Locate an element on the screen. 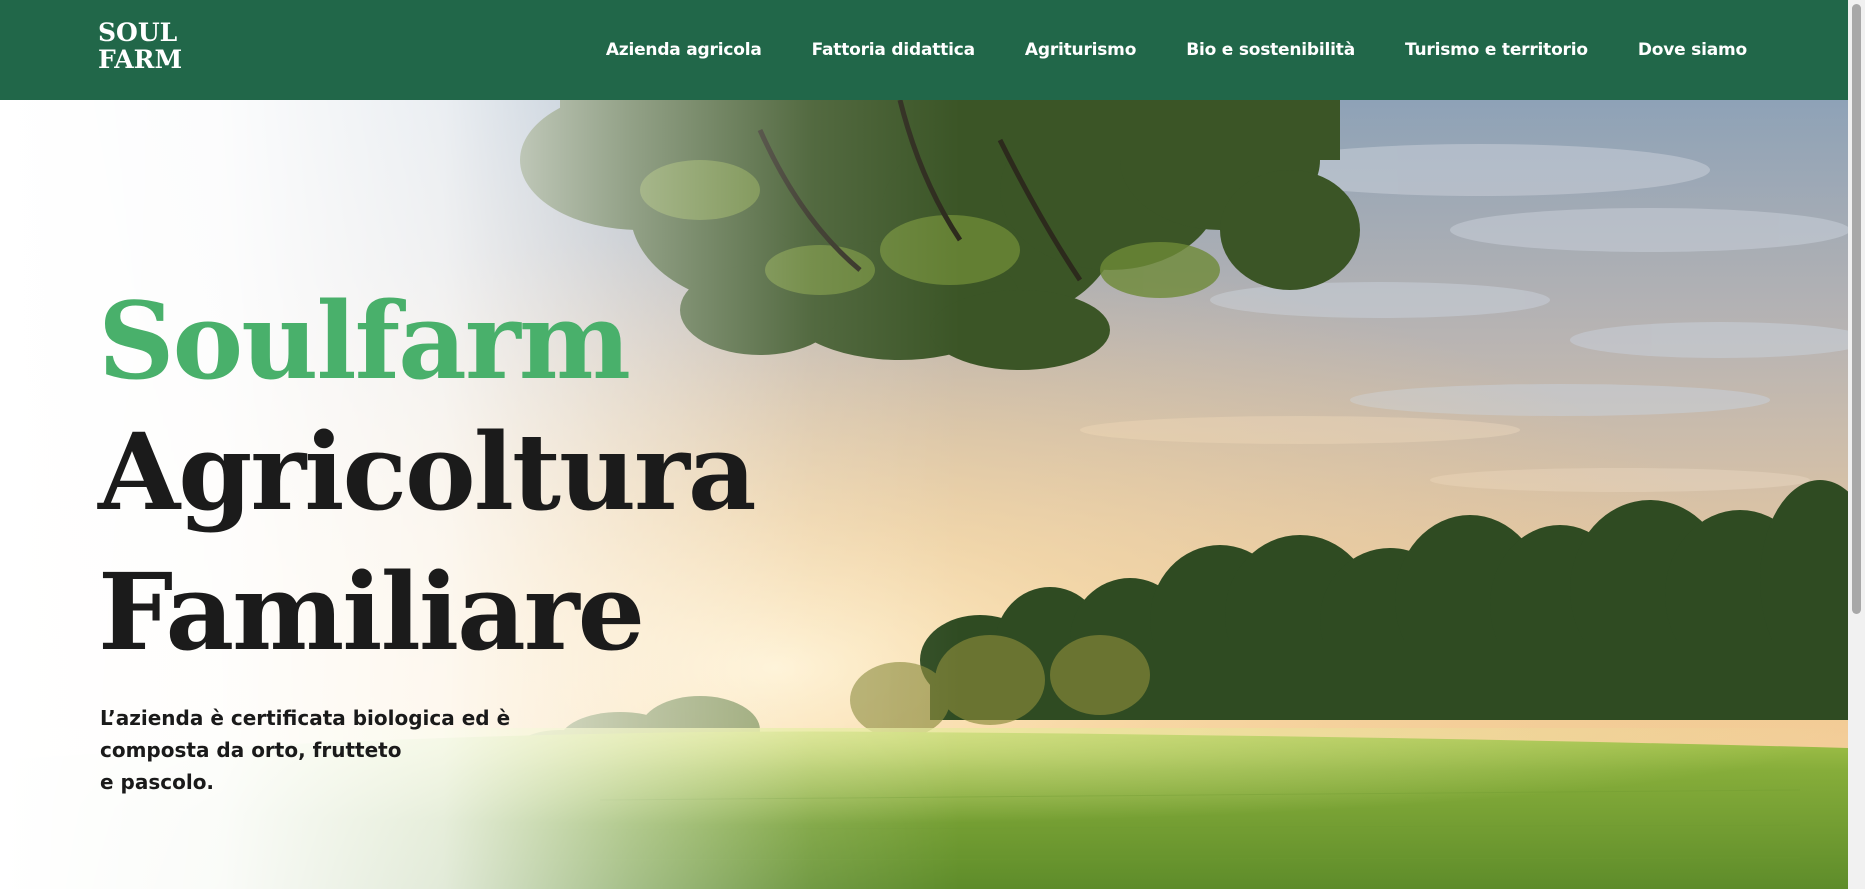 This screenshot has height=889, width=1865. hero-description-line: e pascolo. is located at coordinates (157, 782).